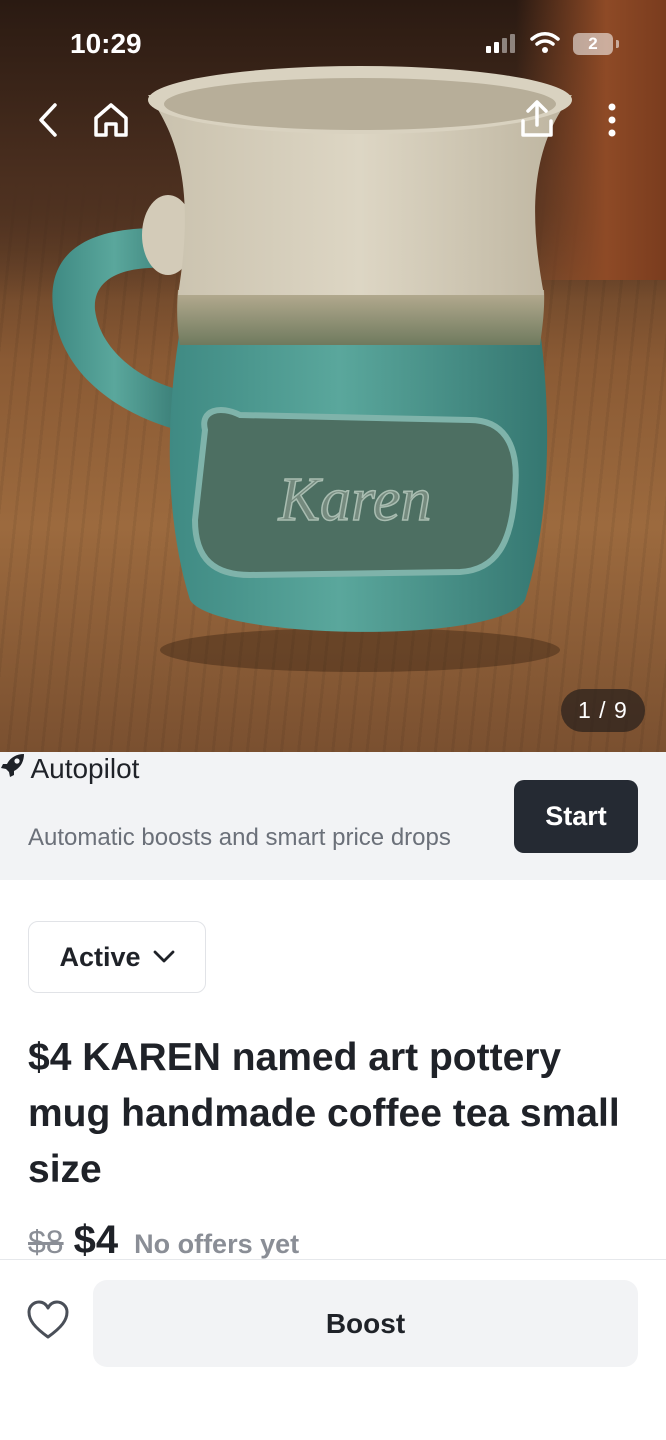 Image resolution: width=666 pixels, height=1440 pixels. I want to click on offers-status: No offers yet, so click(217, 1244).